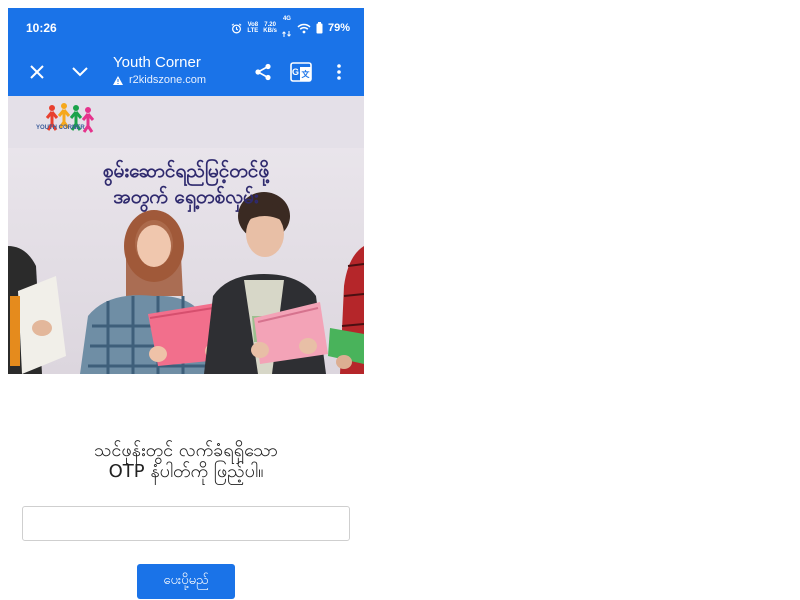  What do you see at coordinates (295, 72) in the screenshot?
I see `svg-text: G` at bounding box center [295, 72].